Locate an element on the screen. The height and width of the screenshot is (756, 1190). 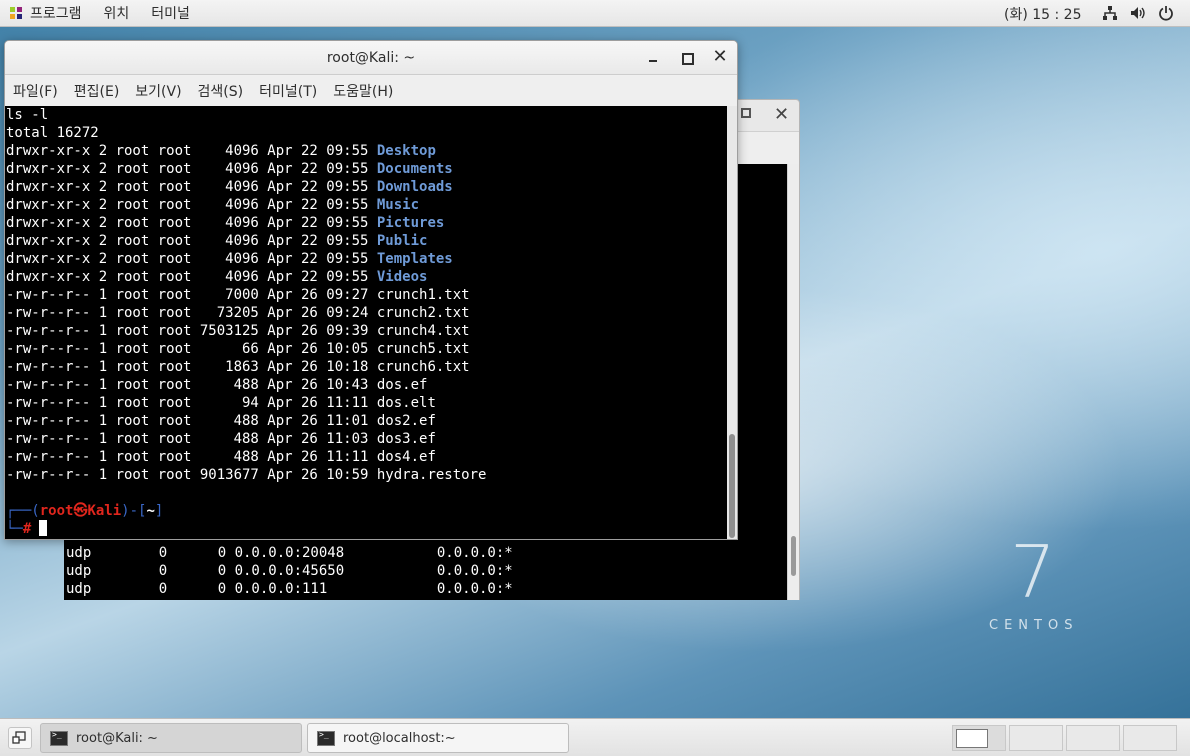
taskbar-item-localhost-terminal: root@localhost:~ is located at coordinates (438, 738).